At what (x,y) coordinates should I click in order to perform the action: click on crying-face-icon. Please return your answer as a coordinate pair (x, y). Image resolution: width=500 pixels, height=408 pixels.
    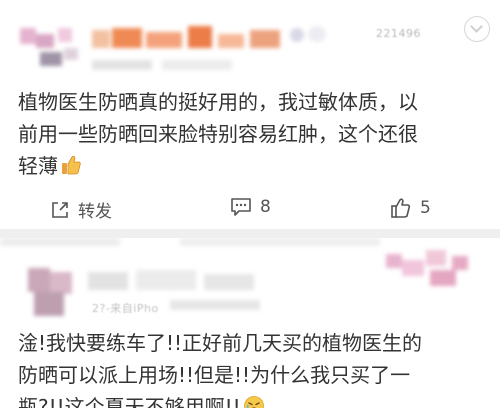
    Looking at the image, I should click on (254, 401).